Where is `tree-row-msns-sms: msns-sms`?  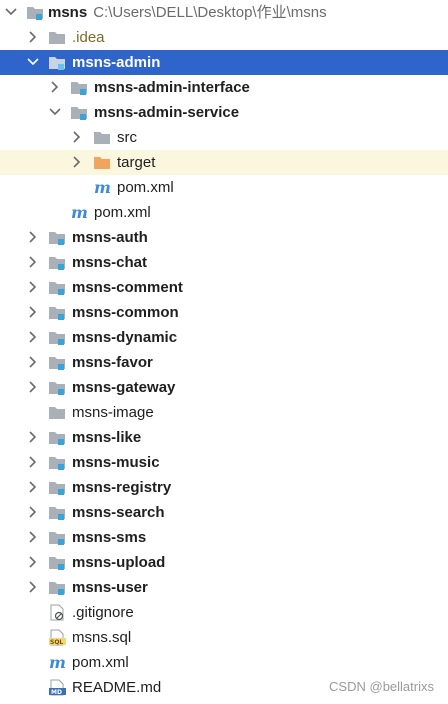
tree-row-msns-sms: msns-sms is located at coordinates (224, 537).